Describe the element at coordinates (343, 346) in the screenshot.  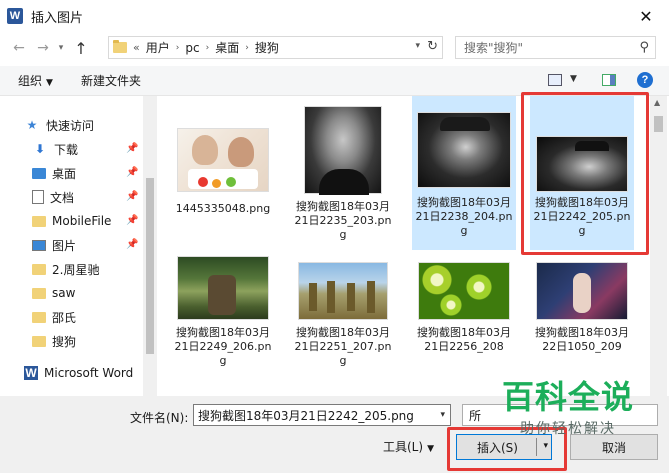
I see `file-name: 搜狗截图18年03月21日2251_207.png` at that location.